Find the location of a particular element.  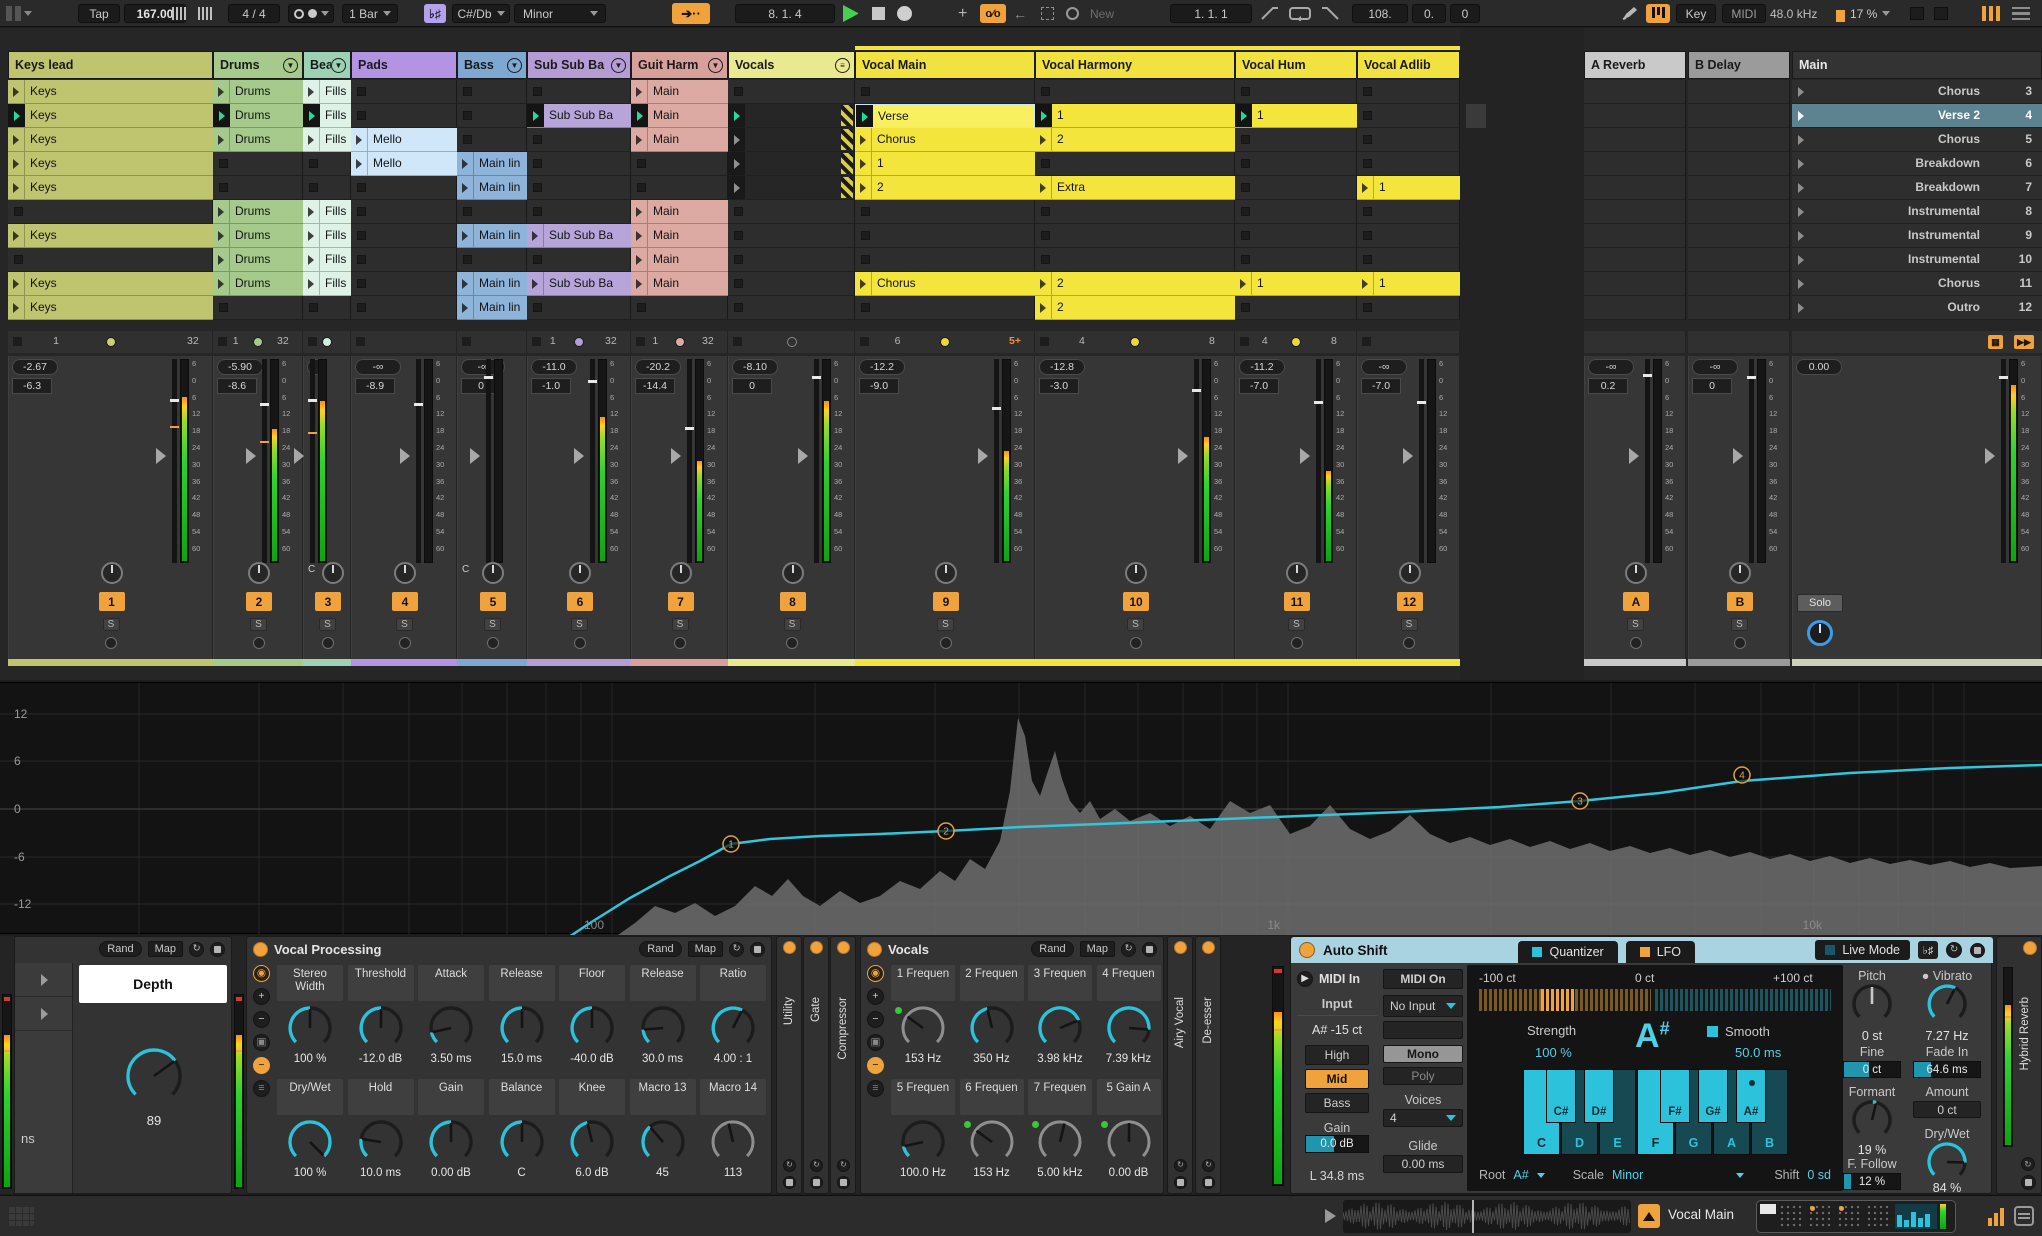

clip-slot: Drums is located at coordinates (258, 92).